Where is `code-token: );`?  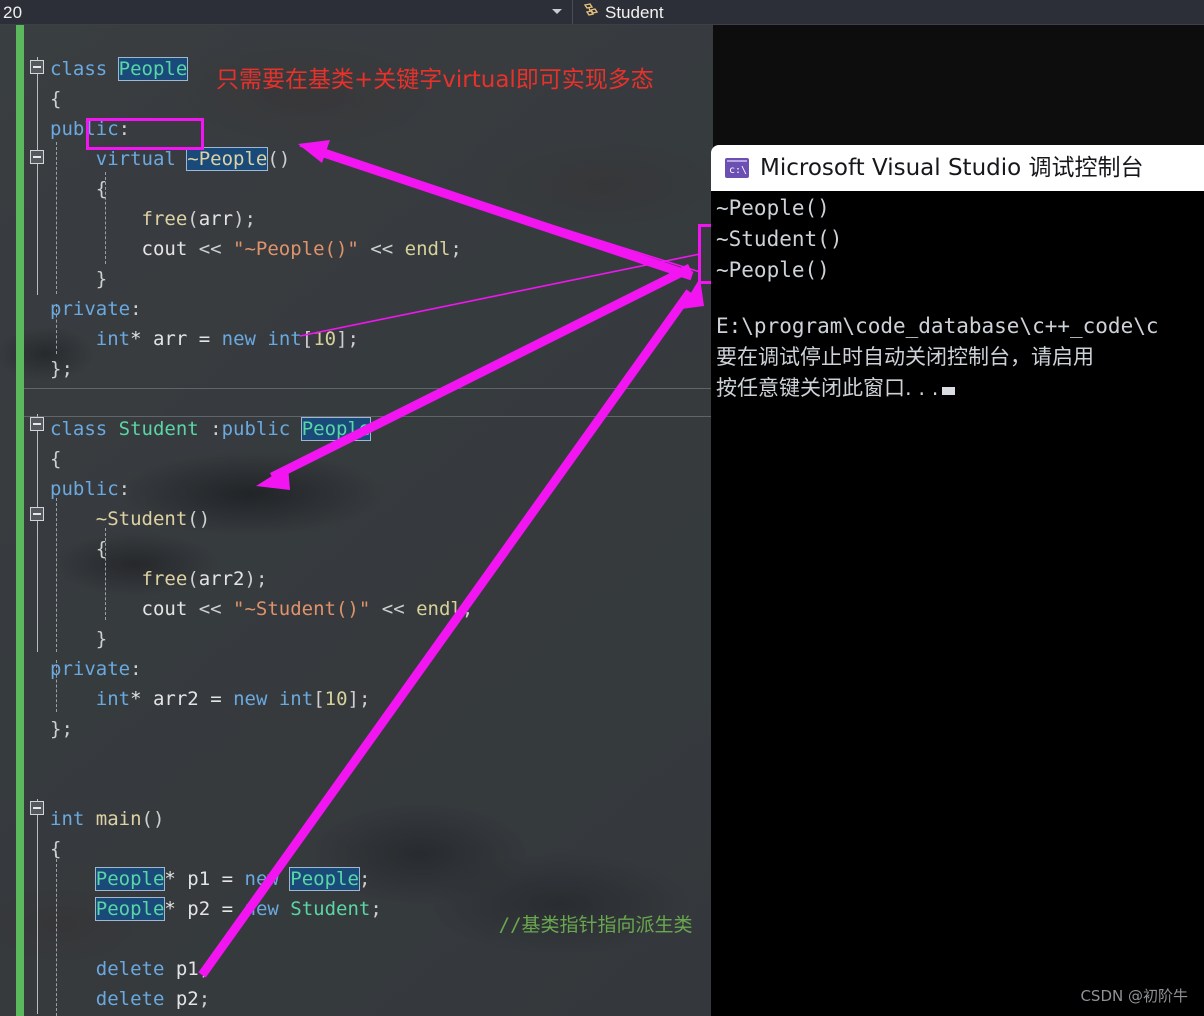
code-token: ); is located at coordinates (256, 579).